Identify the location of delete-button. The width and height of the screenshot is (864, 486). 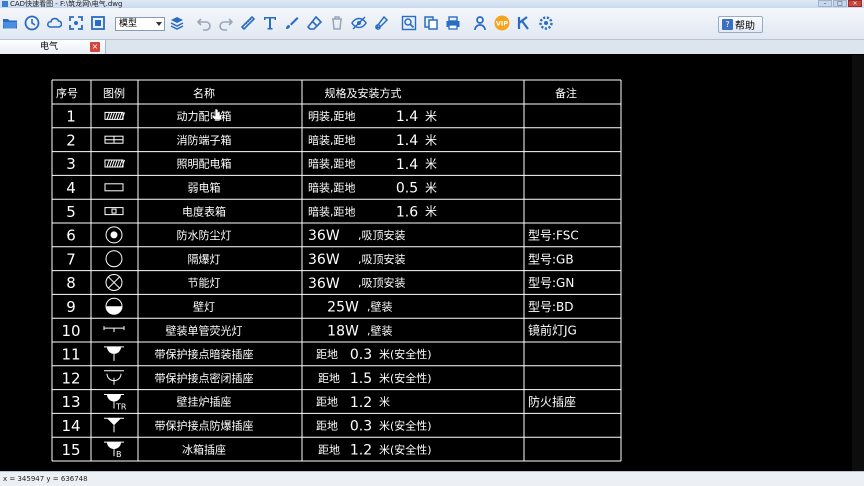
(337, 23).